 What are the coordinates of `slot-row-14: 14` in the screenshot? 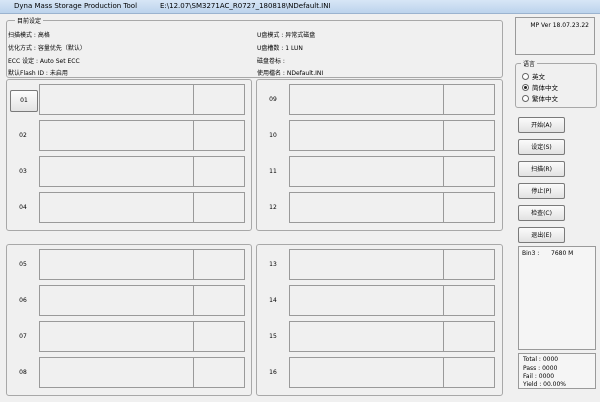 It's located at (378, 300).